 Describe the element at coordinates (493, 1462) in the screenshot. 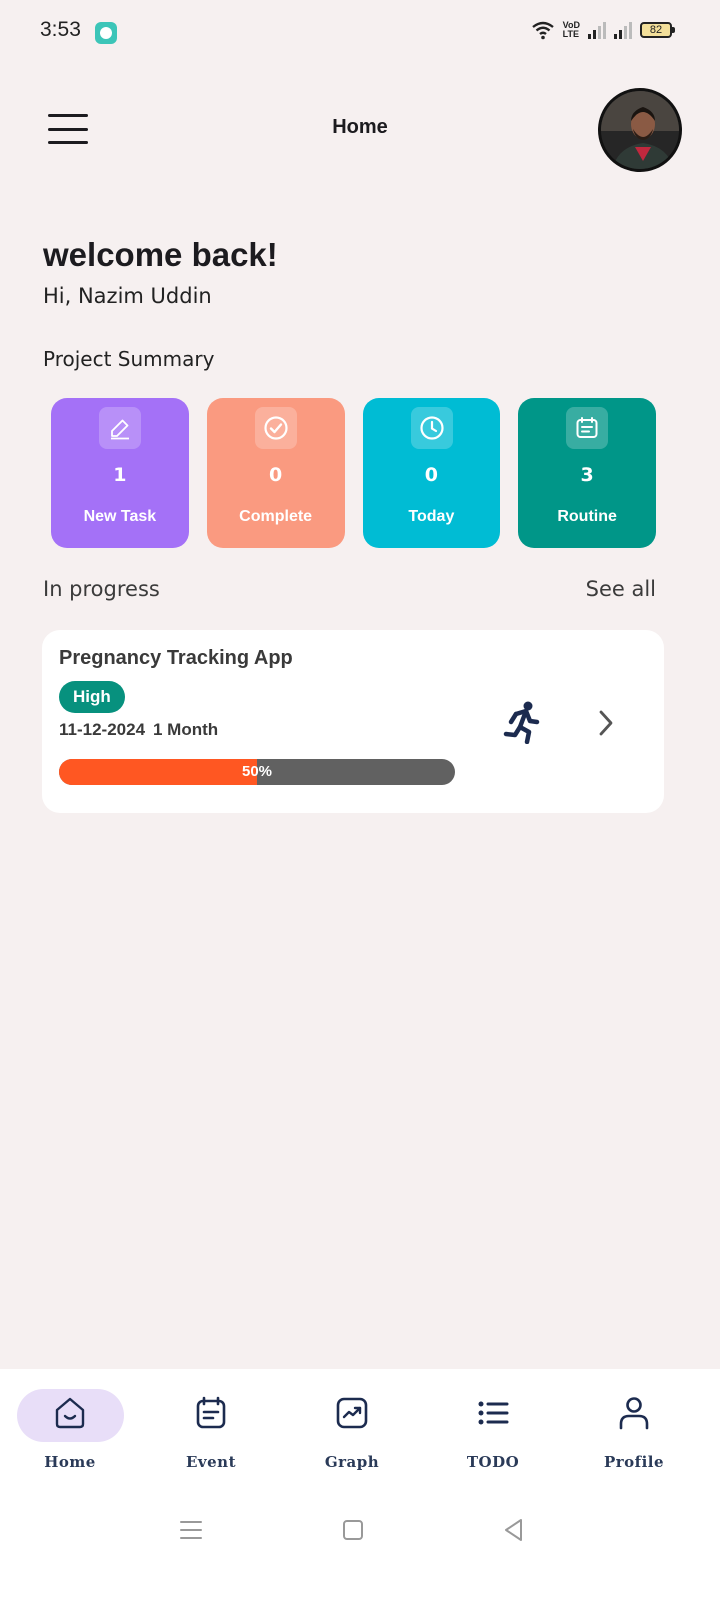

I see `nav-label-todo: TODO` at that location.